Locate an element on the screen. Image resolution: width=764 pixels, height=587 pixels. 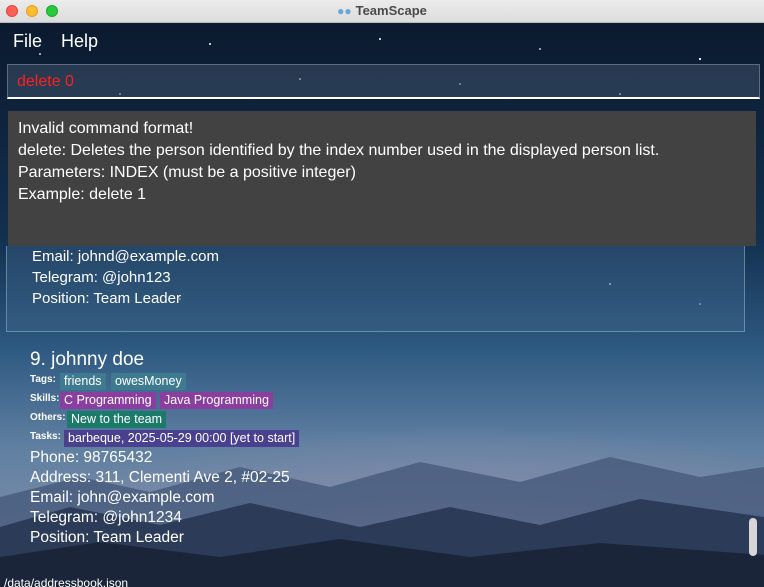
skills-label: Skills: is located at coordinates (45, 398).